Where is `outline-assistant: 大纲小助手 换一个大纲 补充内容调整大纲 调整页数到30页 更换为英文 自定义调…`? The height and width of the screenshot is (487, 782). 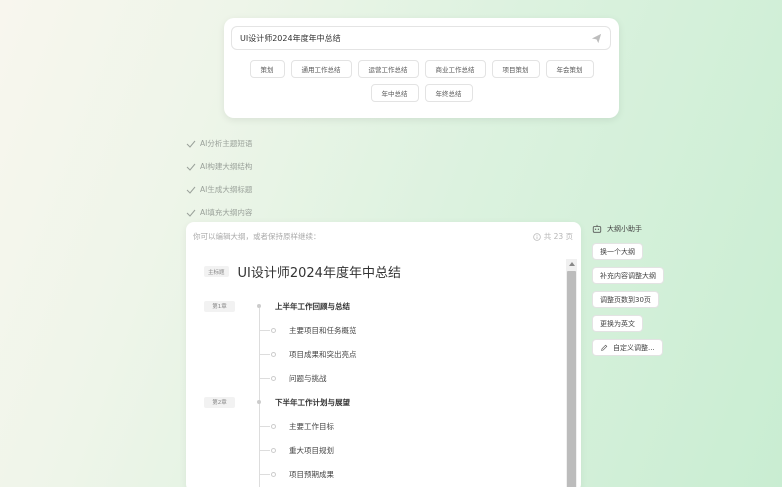 outline-assistant: 大纲小助手 换一个大纲 补充内容调整大纲 调整页数到30页 更换为英文 自定义调… is located at coordinates (637, 289).